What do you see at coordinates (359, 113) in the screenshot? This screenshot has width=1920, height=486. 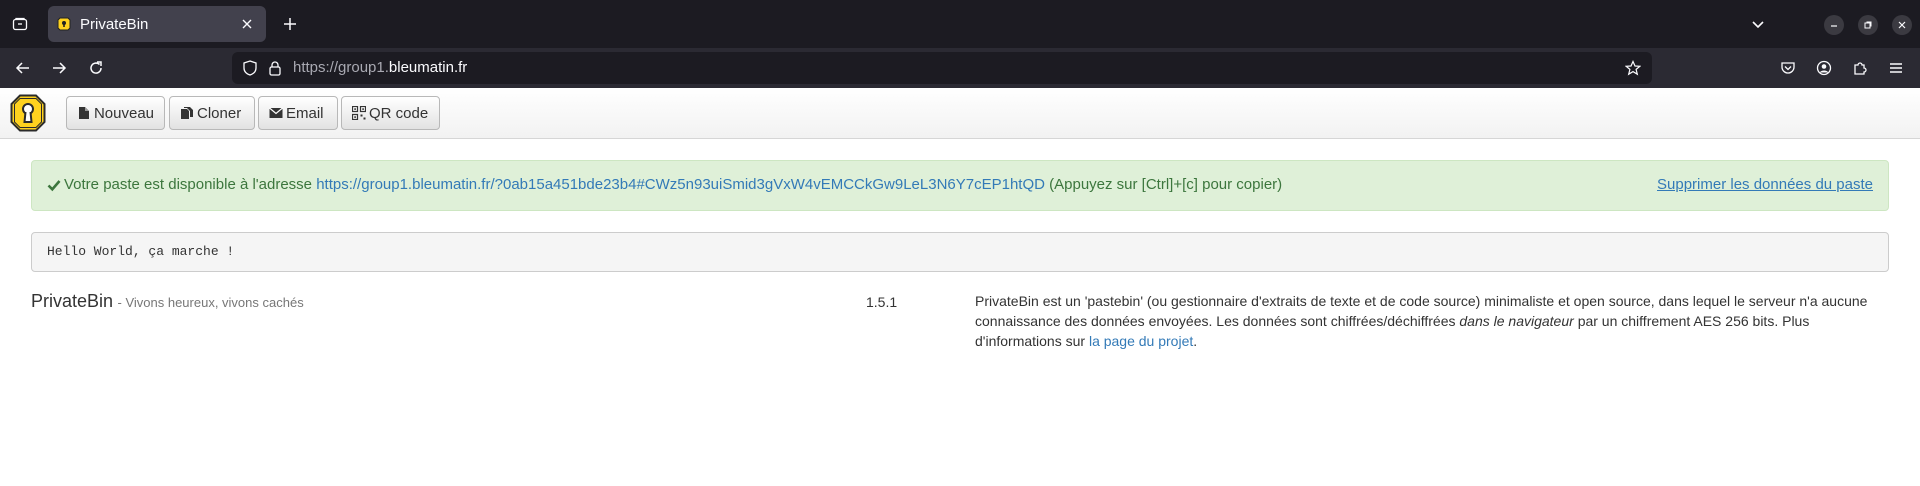 I see `qrcode-icon` at bounding box center [359, 113].